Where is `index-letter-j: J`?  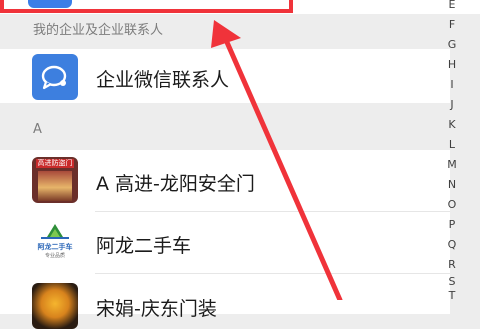 index-letter-j: J is located at coordinates (452, 104).